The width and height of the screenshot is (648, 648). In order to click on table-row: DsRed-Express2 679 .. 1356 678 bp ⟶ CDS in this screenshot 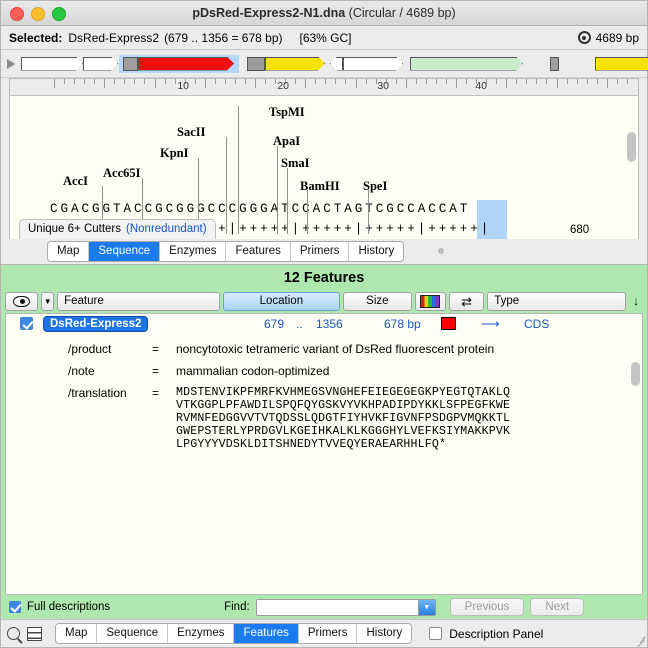, I will do `click(324, 324)`.